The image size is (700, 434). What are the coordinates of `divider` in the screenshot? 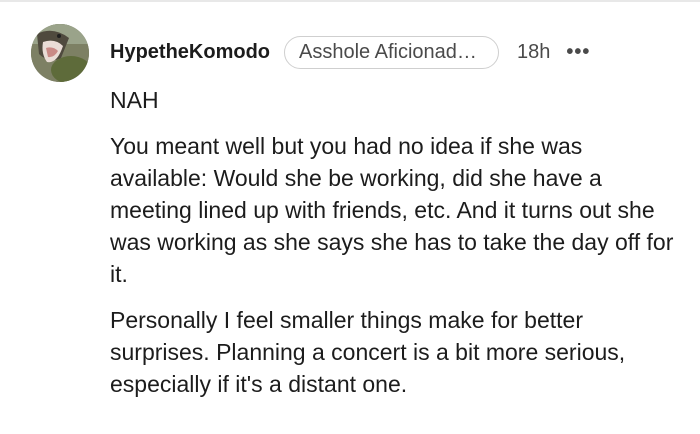 It's located at (350, 1).